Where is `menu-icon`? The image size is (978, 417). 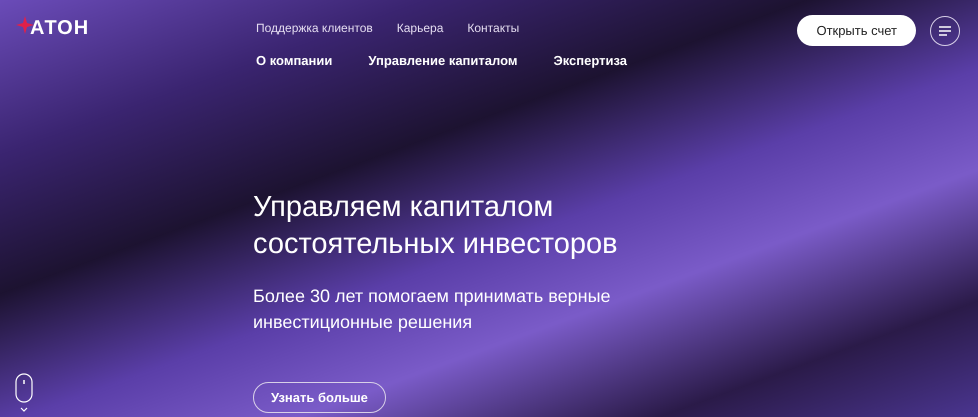
menu-icon is located at coordinates (945, 31).